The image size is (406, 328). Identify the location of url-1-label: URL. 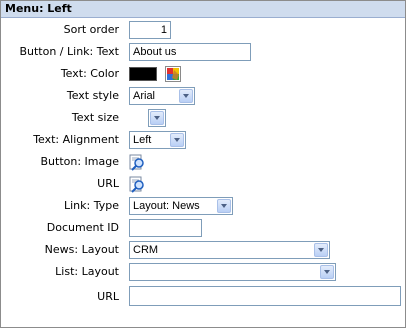
(108, 183).